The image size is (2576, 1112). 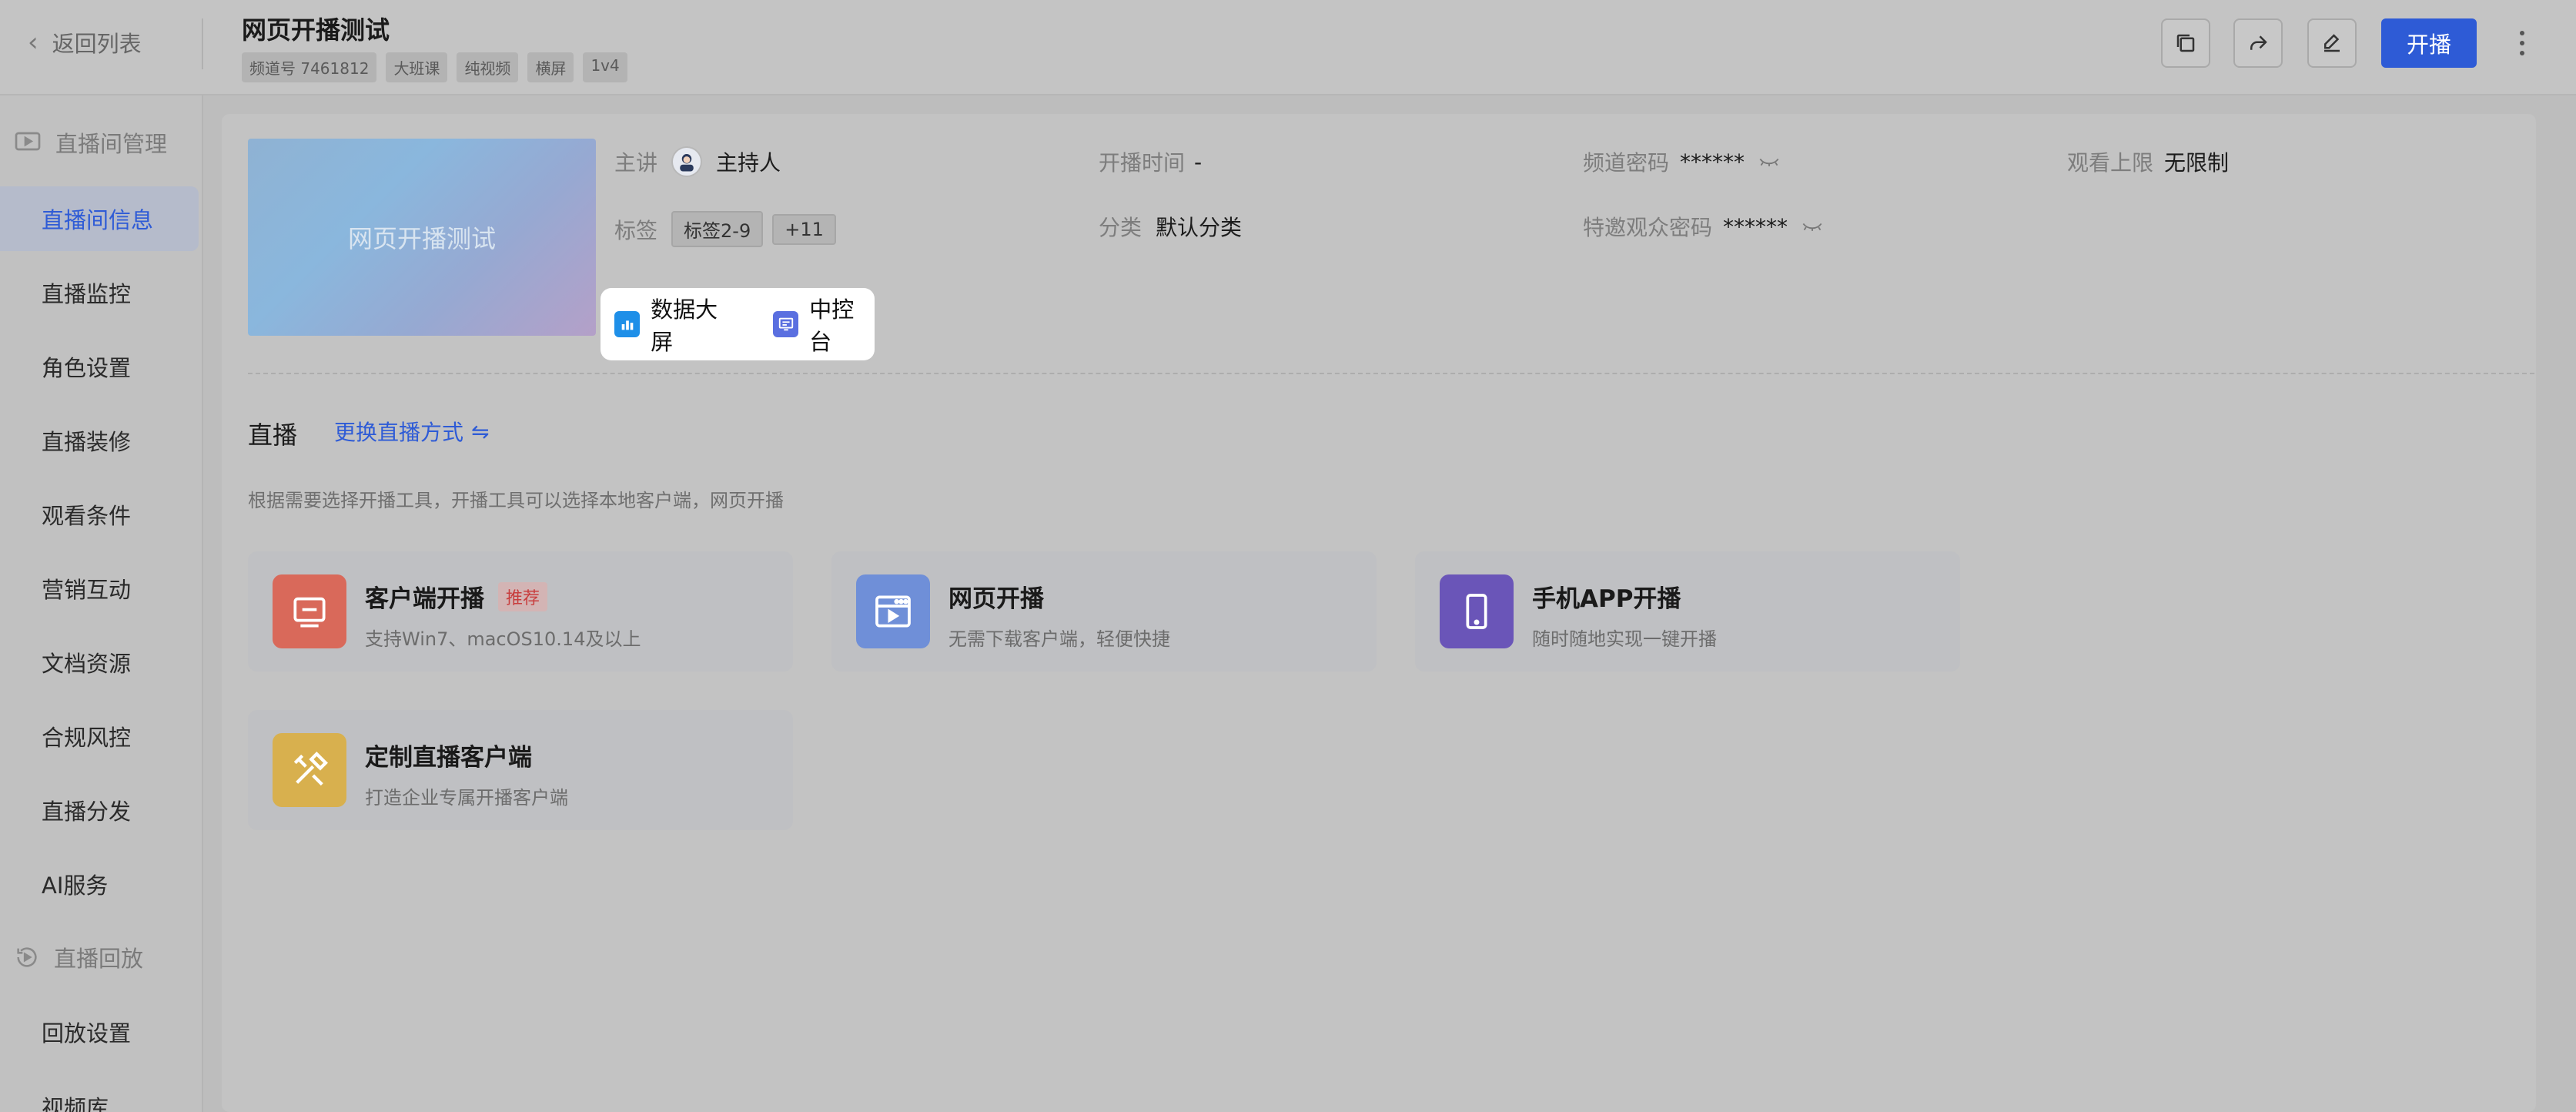 I want to click on room-cover-image: 网页开播测试, so click(x=422, y=237).